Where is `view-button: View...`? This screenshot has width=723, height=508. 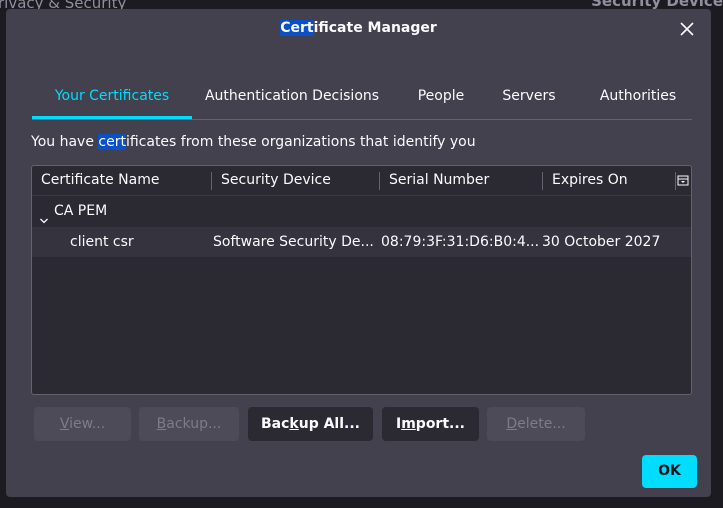 view-button: View... is located at coordinates (82, 424).